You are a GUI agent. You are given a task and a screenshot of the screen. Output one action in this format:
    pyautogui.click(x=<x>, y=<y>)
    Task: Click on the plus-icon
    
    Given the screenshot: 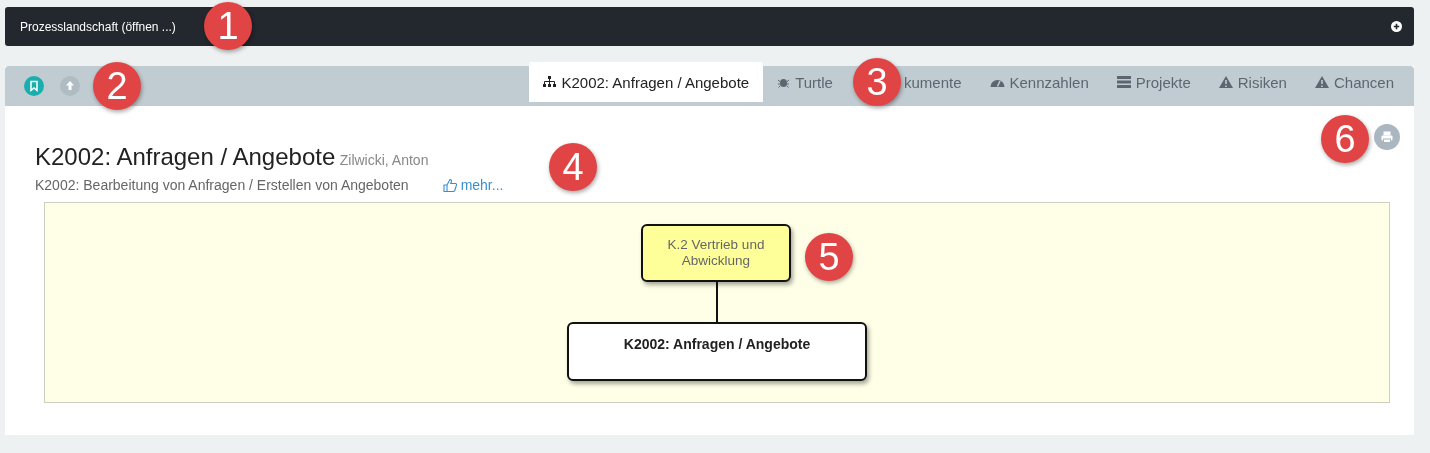 What is the action you would take?
    pyautogui.click(x=1396, y=26)
    